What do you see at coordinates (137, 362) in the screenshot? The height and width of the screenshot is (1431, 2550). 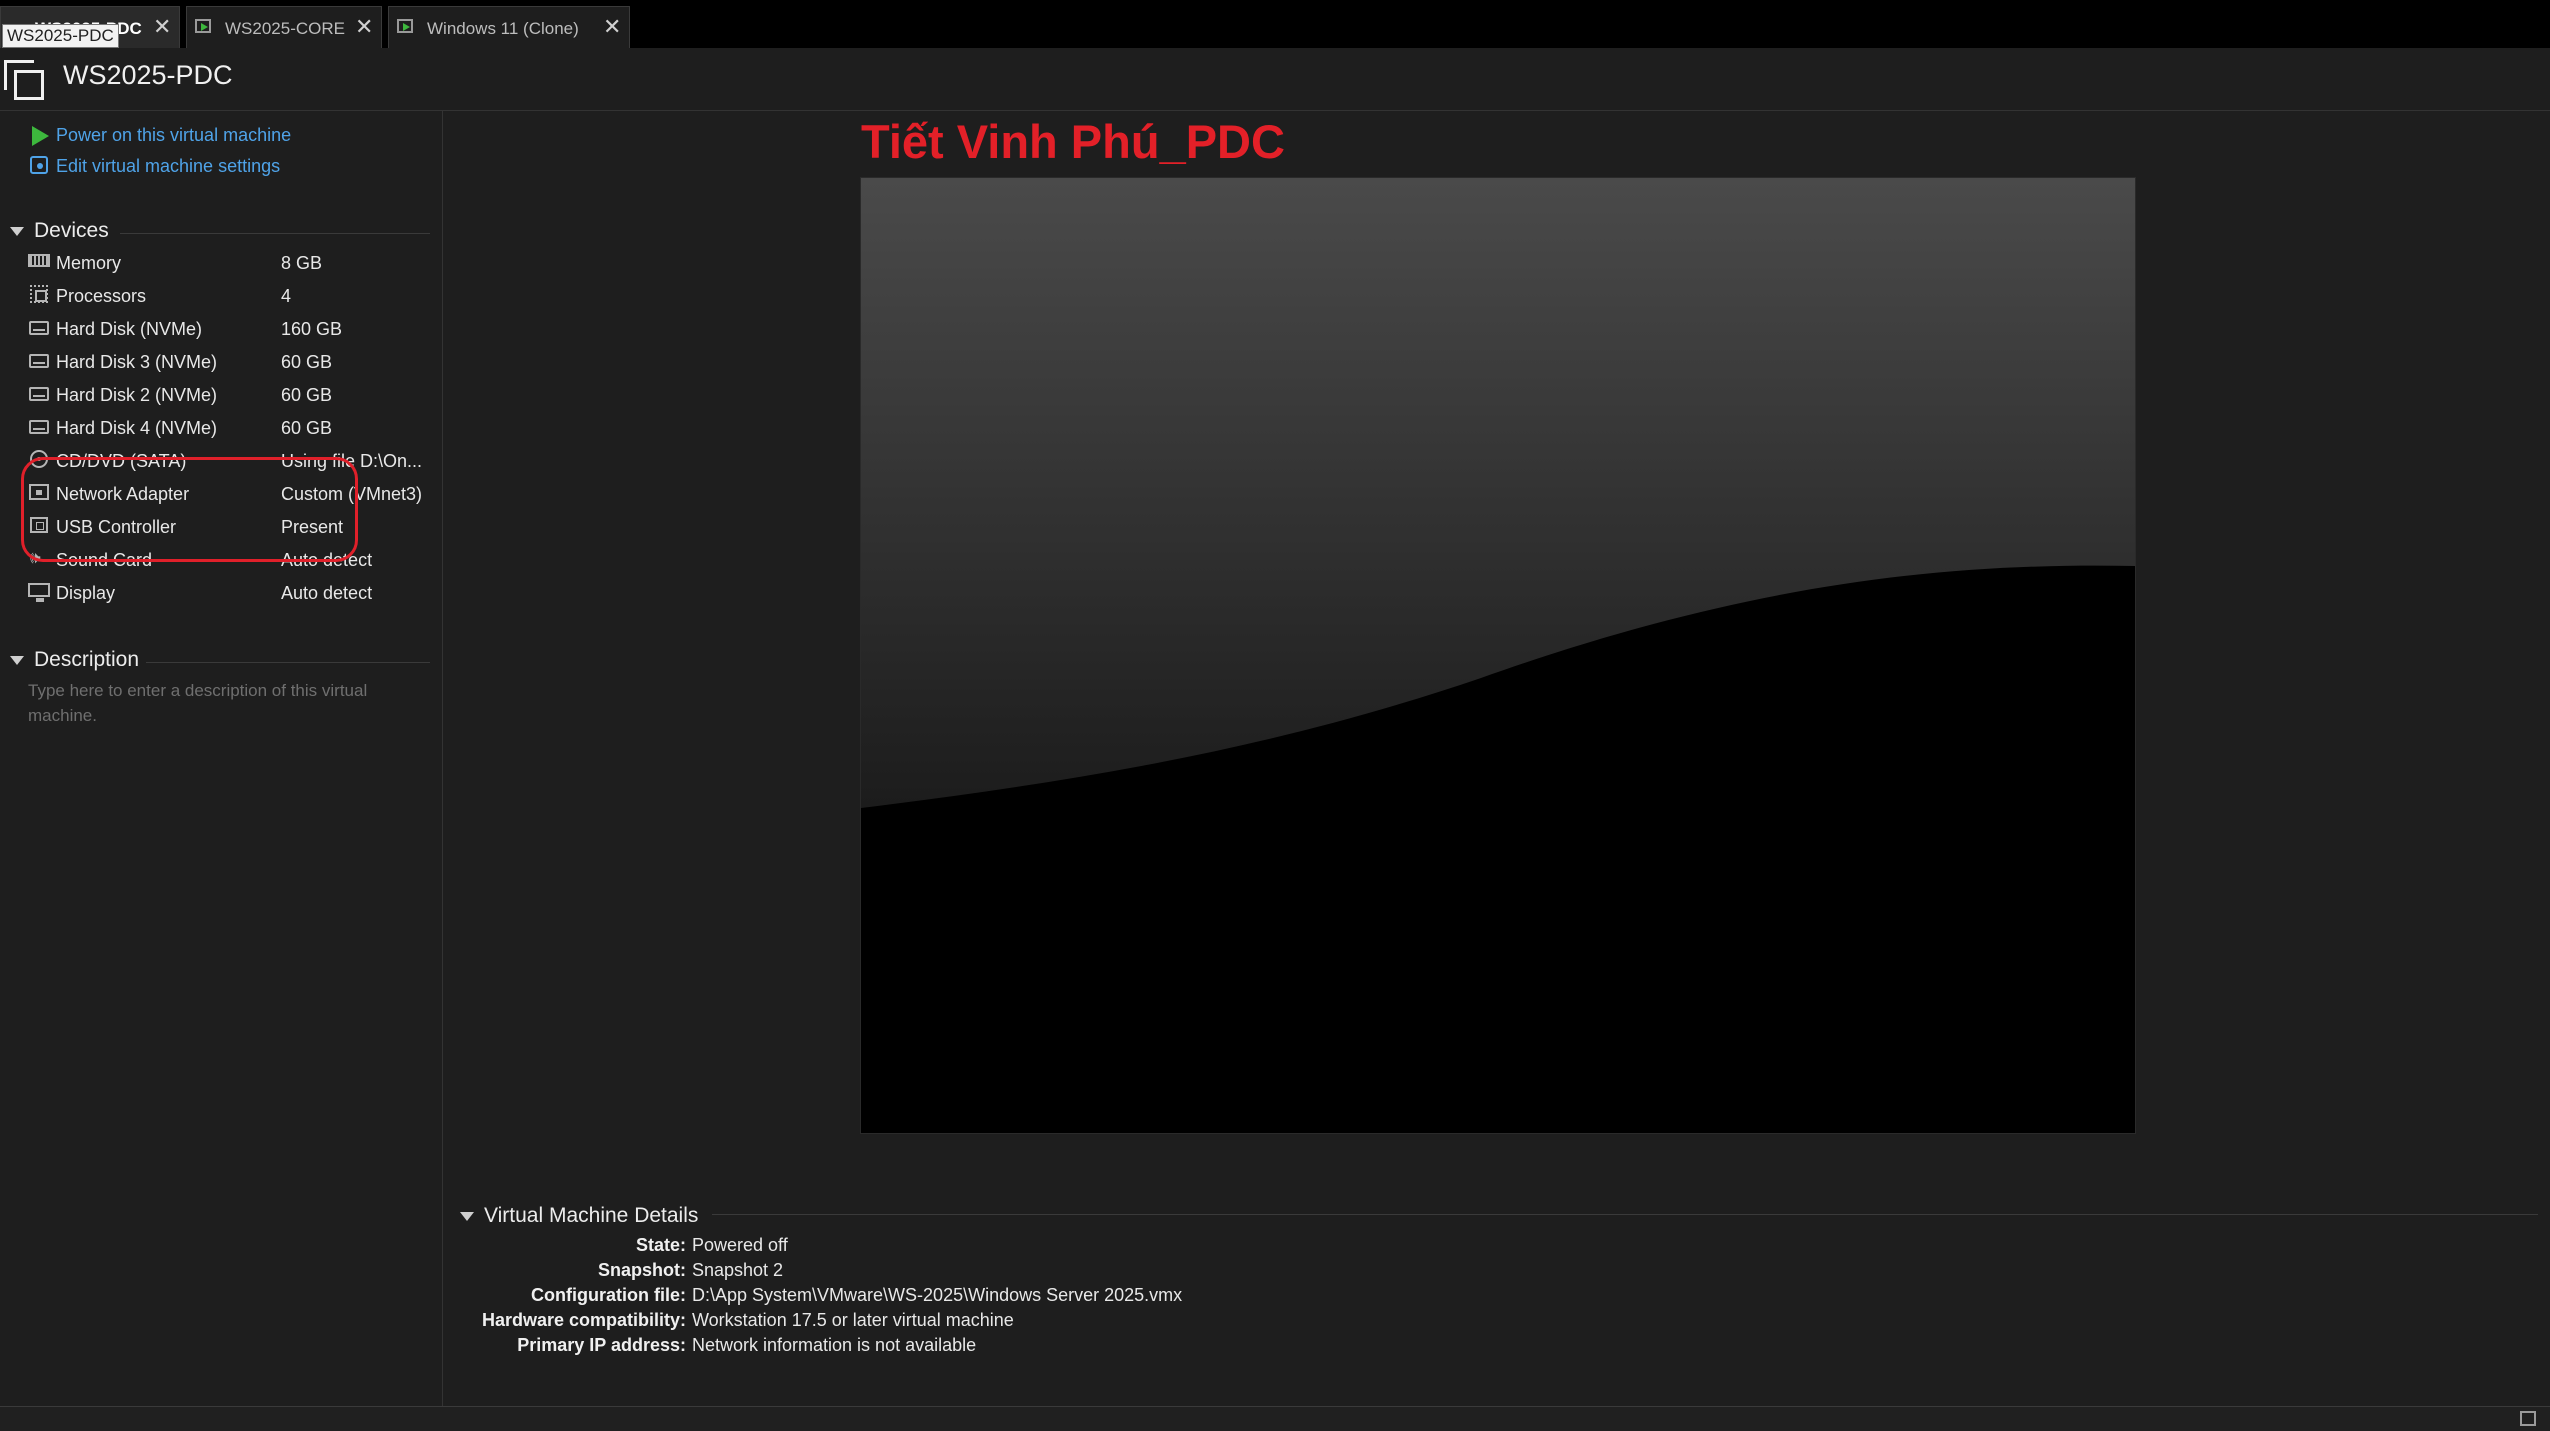 I see `device-name: Hard Disk 3 (NVMe)` at bounding box center [137, 362].